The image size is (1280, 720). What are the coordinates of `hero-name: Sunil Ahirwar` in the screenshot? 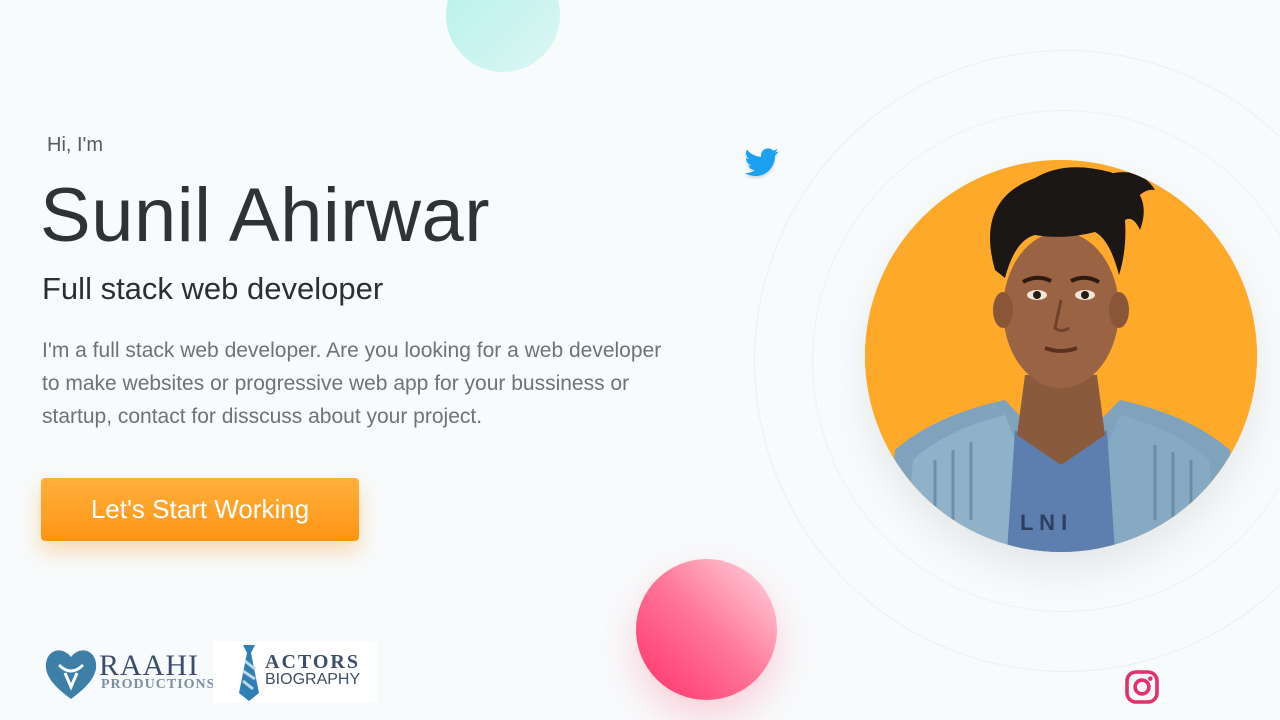 It's located at (265, 215).